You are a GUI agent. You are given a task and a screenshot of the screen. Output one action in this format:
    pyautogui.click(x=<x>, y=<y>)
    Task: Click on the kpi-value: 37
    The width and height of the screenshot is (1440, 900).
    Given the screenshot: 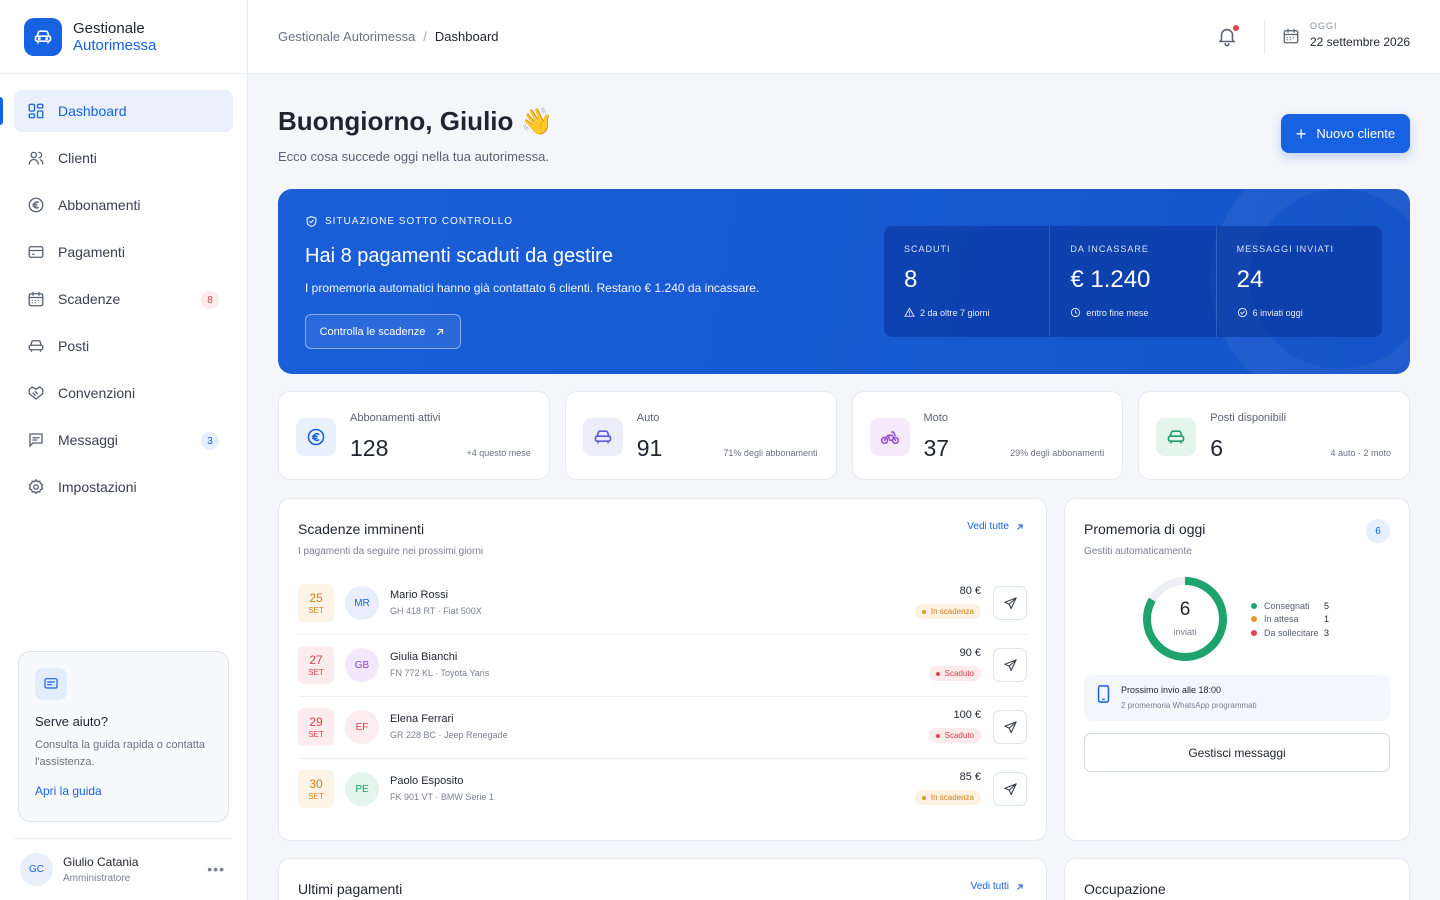 What is the action you would take?
    pyautogui.click(x=936, y=448)
    